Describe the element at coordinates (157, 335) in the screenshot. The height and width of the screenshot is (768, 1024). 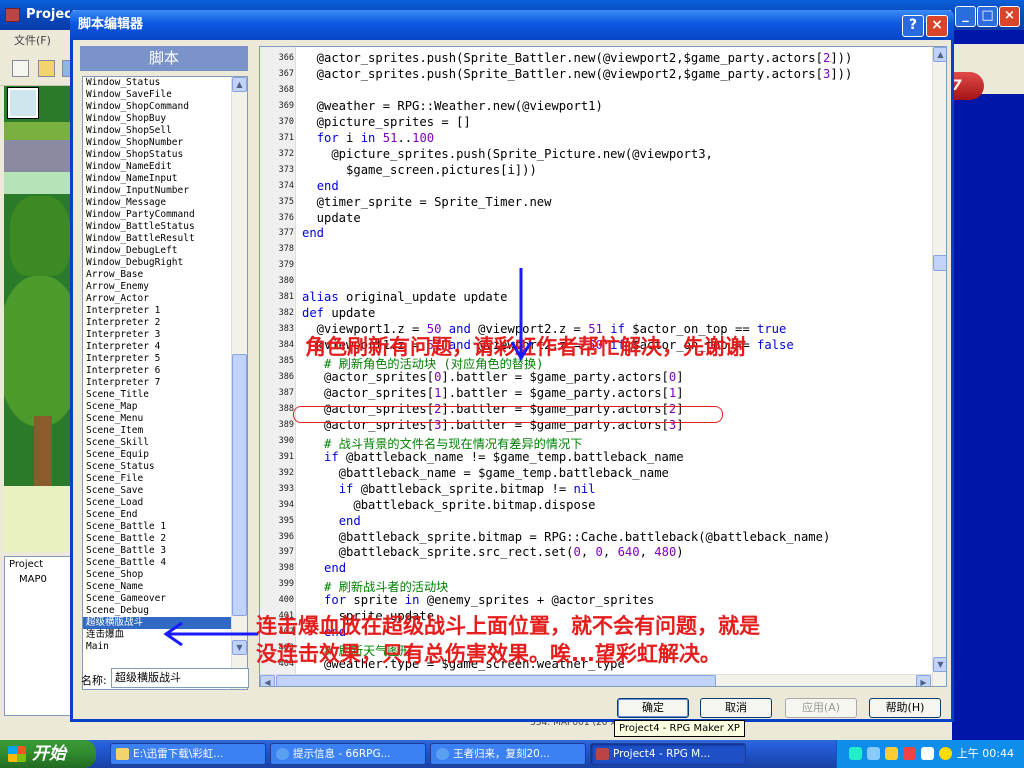
I see `script-list-item: Interpreter 3` at that location.